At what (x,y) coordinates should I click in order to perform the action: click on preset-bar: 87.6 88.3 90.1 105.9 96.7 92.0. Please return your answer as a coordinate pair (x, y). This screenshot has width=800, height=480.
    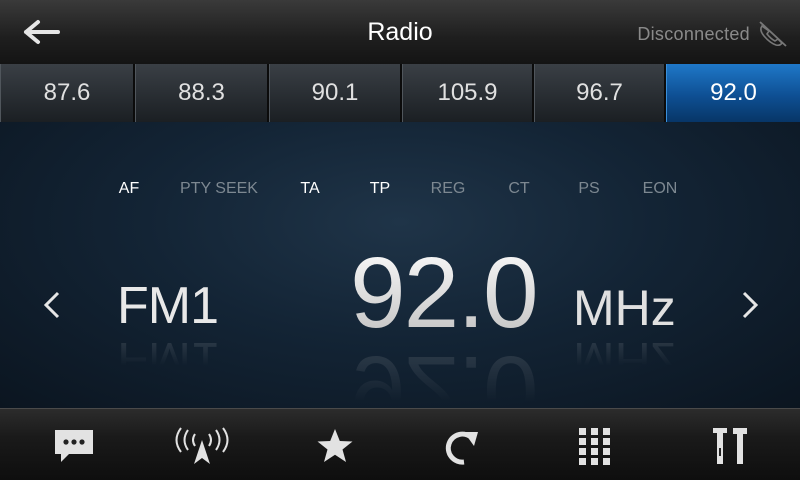
    Looking at the image, I should click on (400, 93).